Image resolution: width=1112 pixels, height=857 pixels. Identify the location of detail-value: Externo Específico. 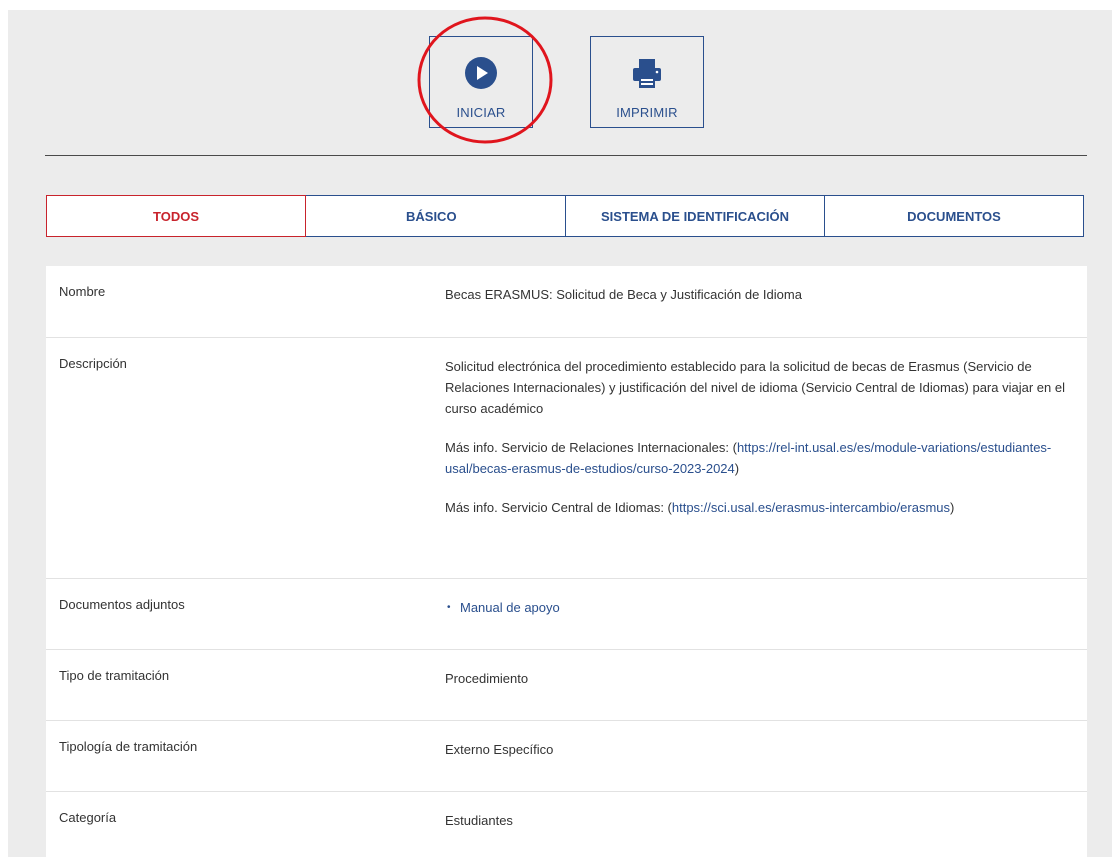
(499, 749).